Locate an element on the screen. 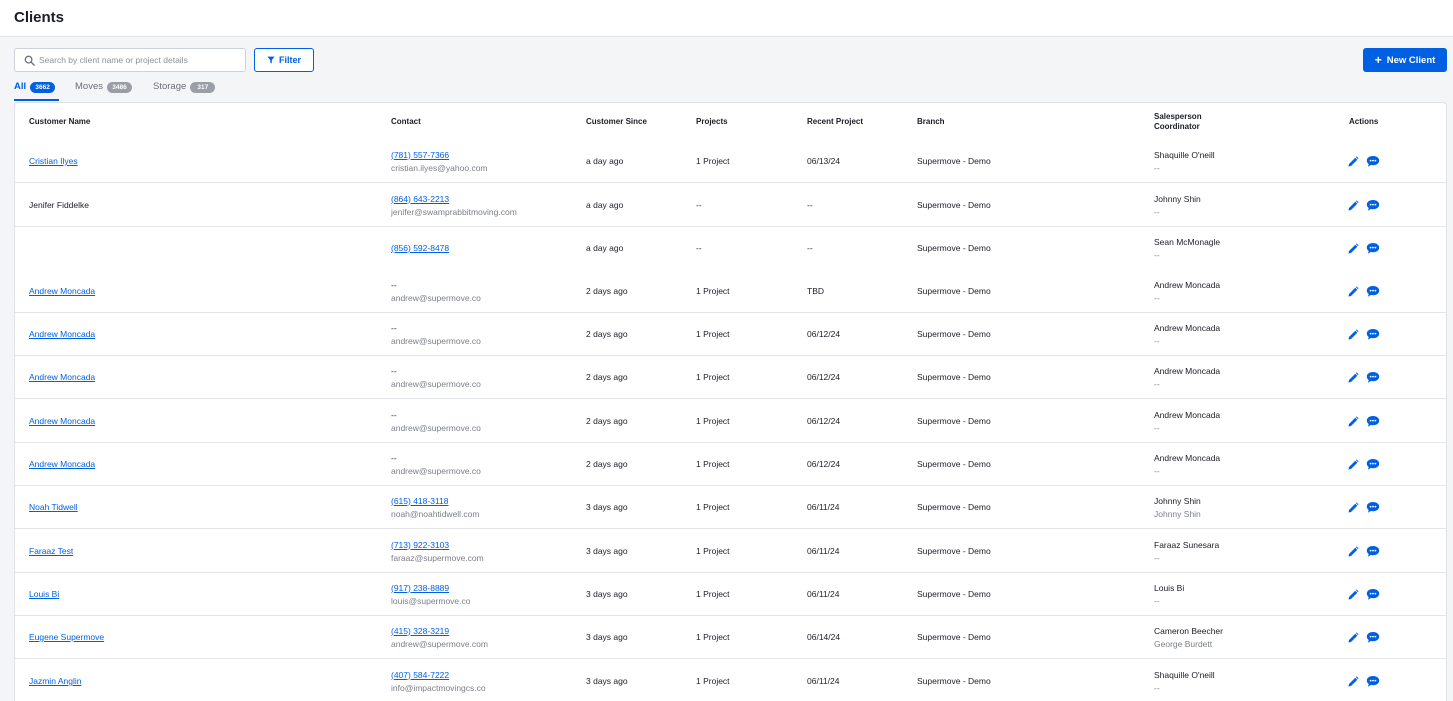  customer-since-cell: 3 days ago is located at coordinates (607, 551).